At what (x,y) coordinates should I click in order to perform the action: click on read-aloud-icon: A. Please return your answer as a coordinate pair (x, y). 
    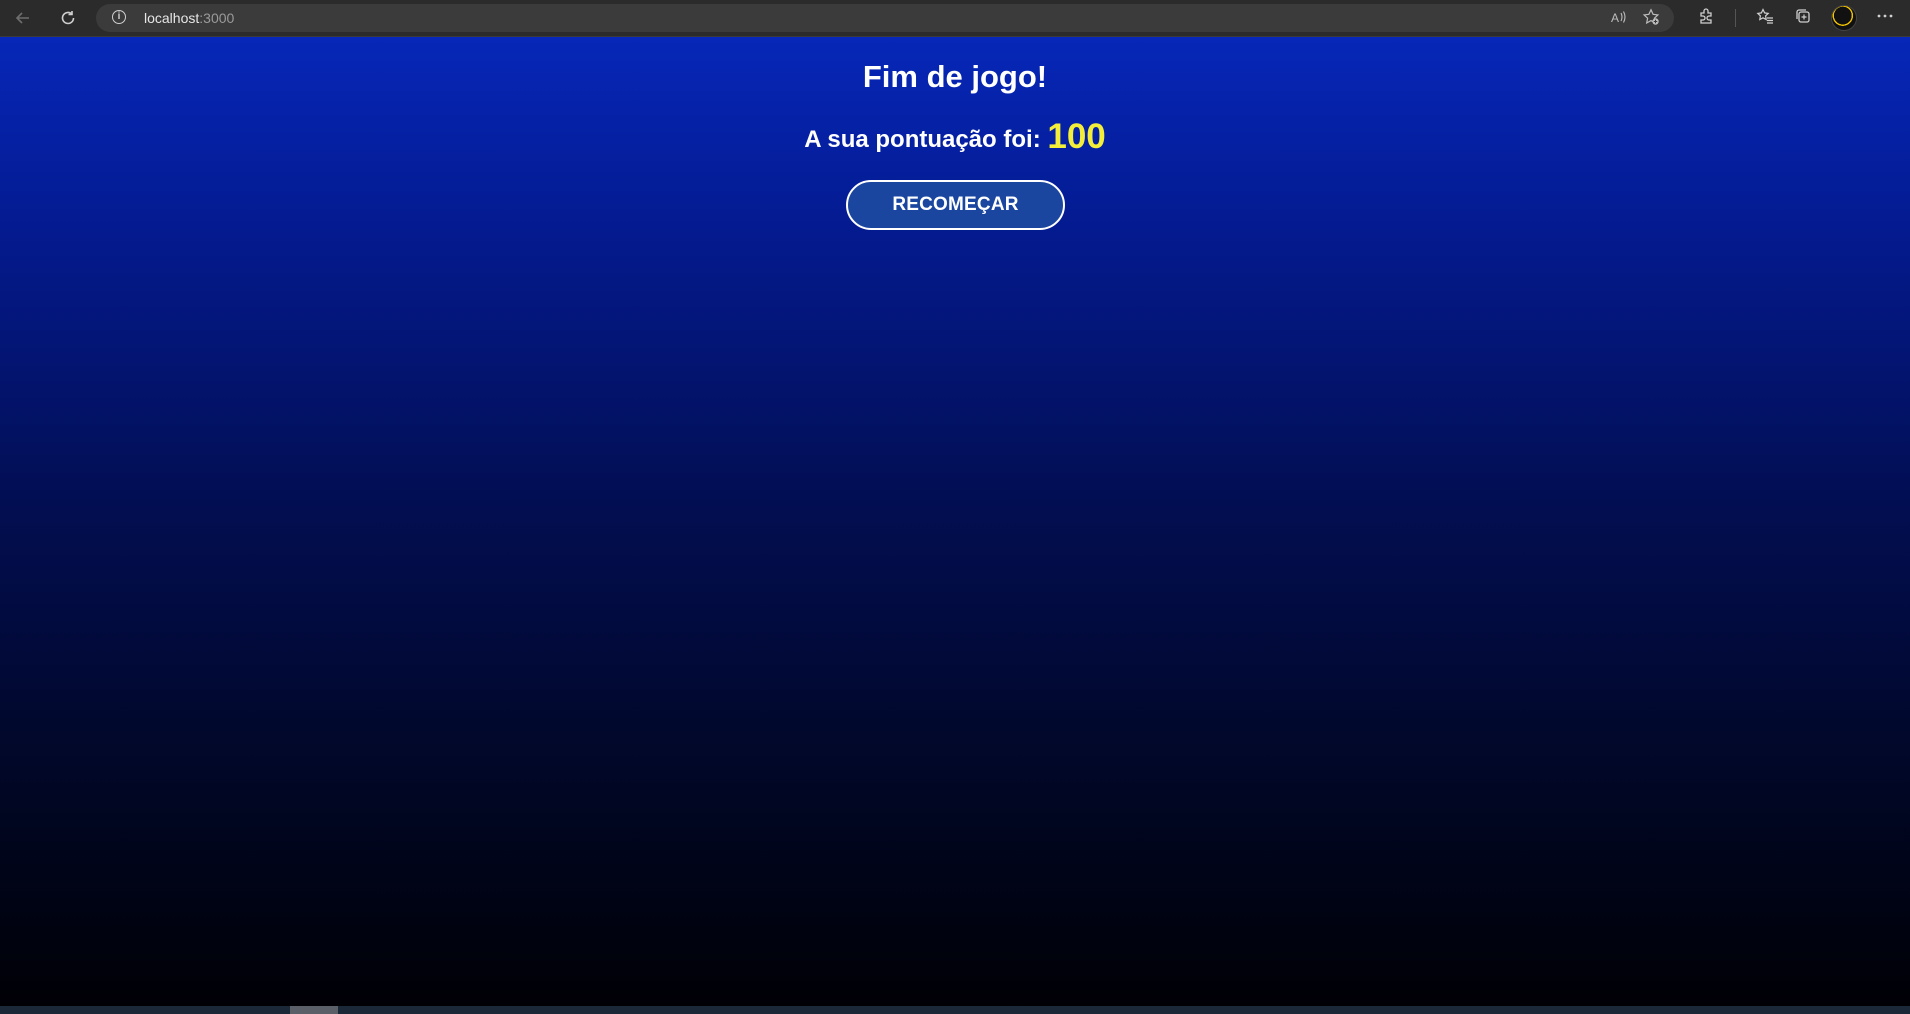
    Looking at the image, I should click on (1619, 19).